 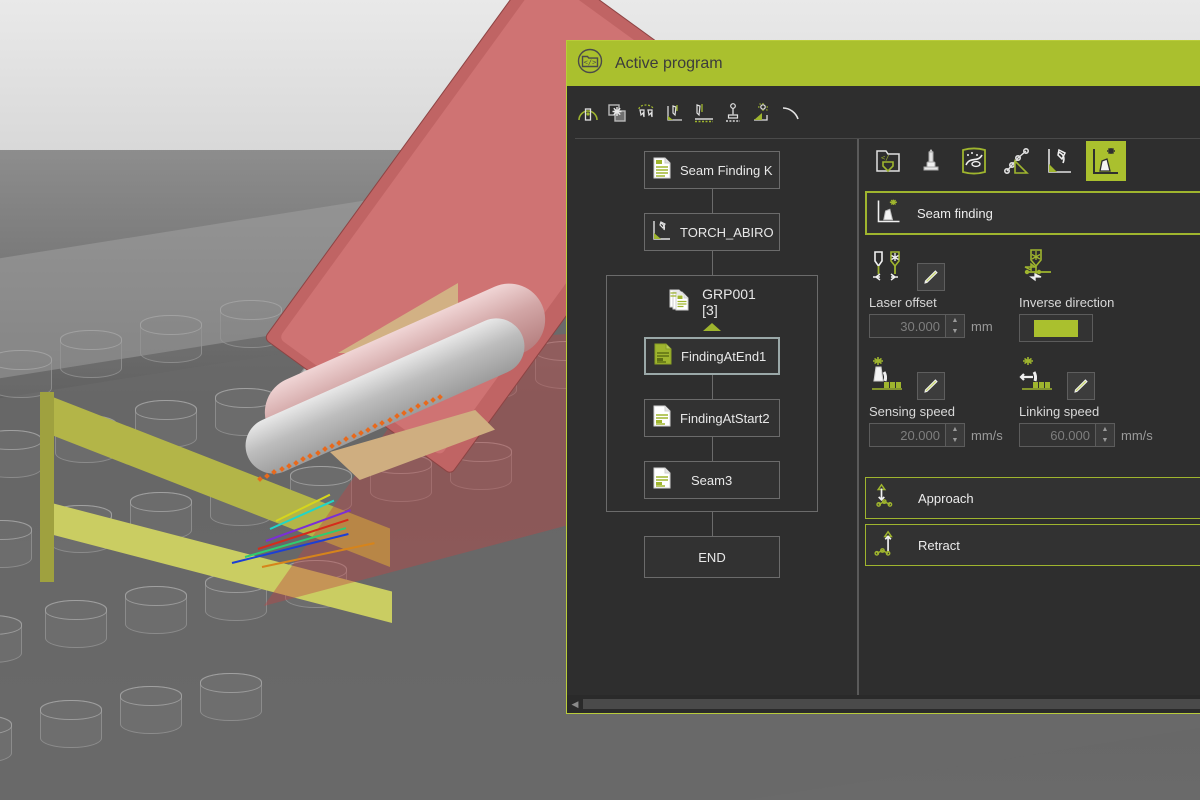 I want to click on approach-icon, so click(x=889, y=498).